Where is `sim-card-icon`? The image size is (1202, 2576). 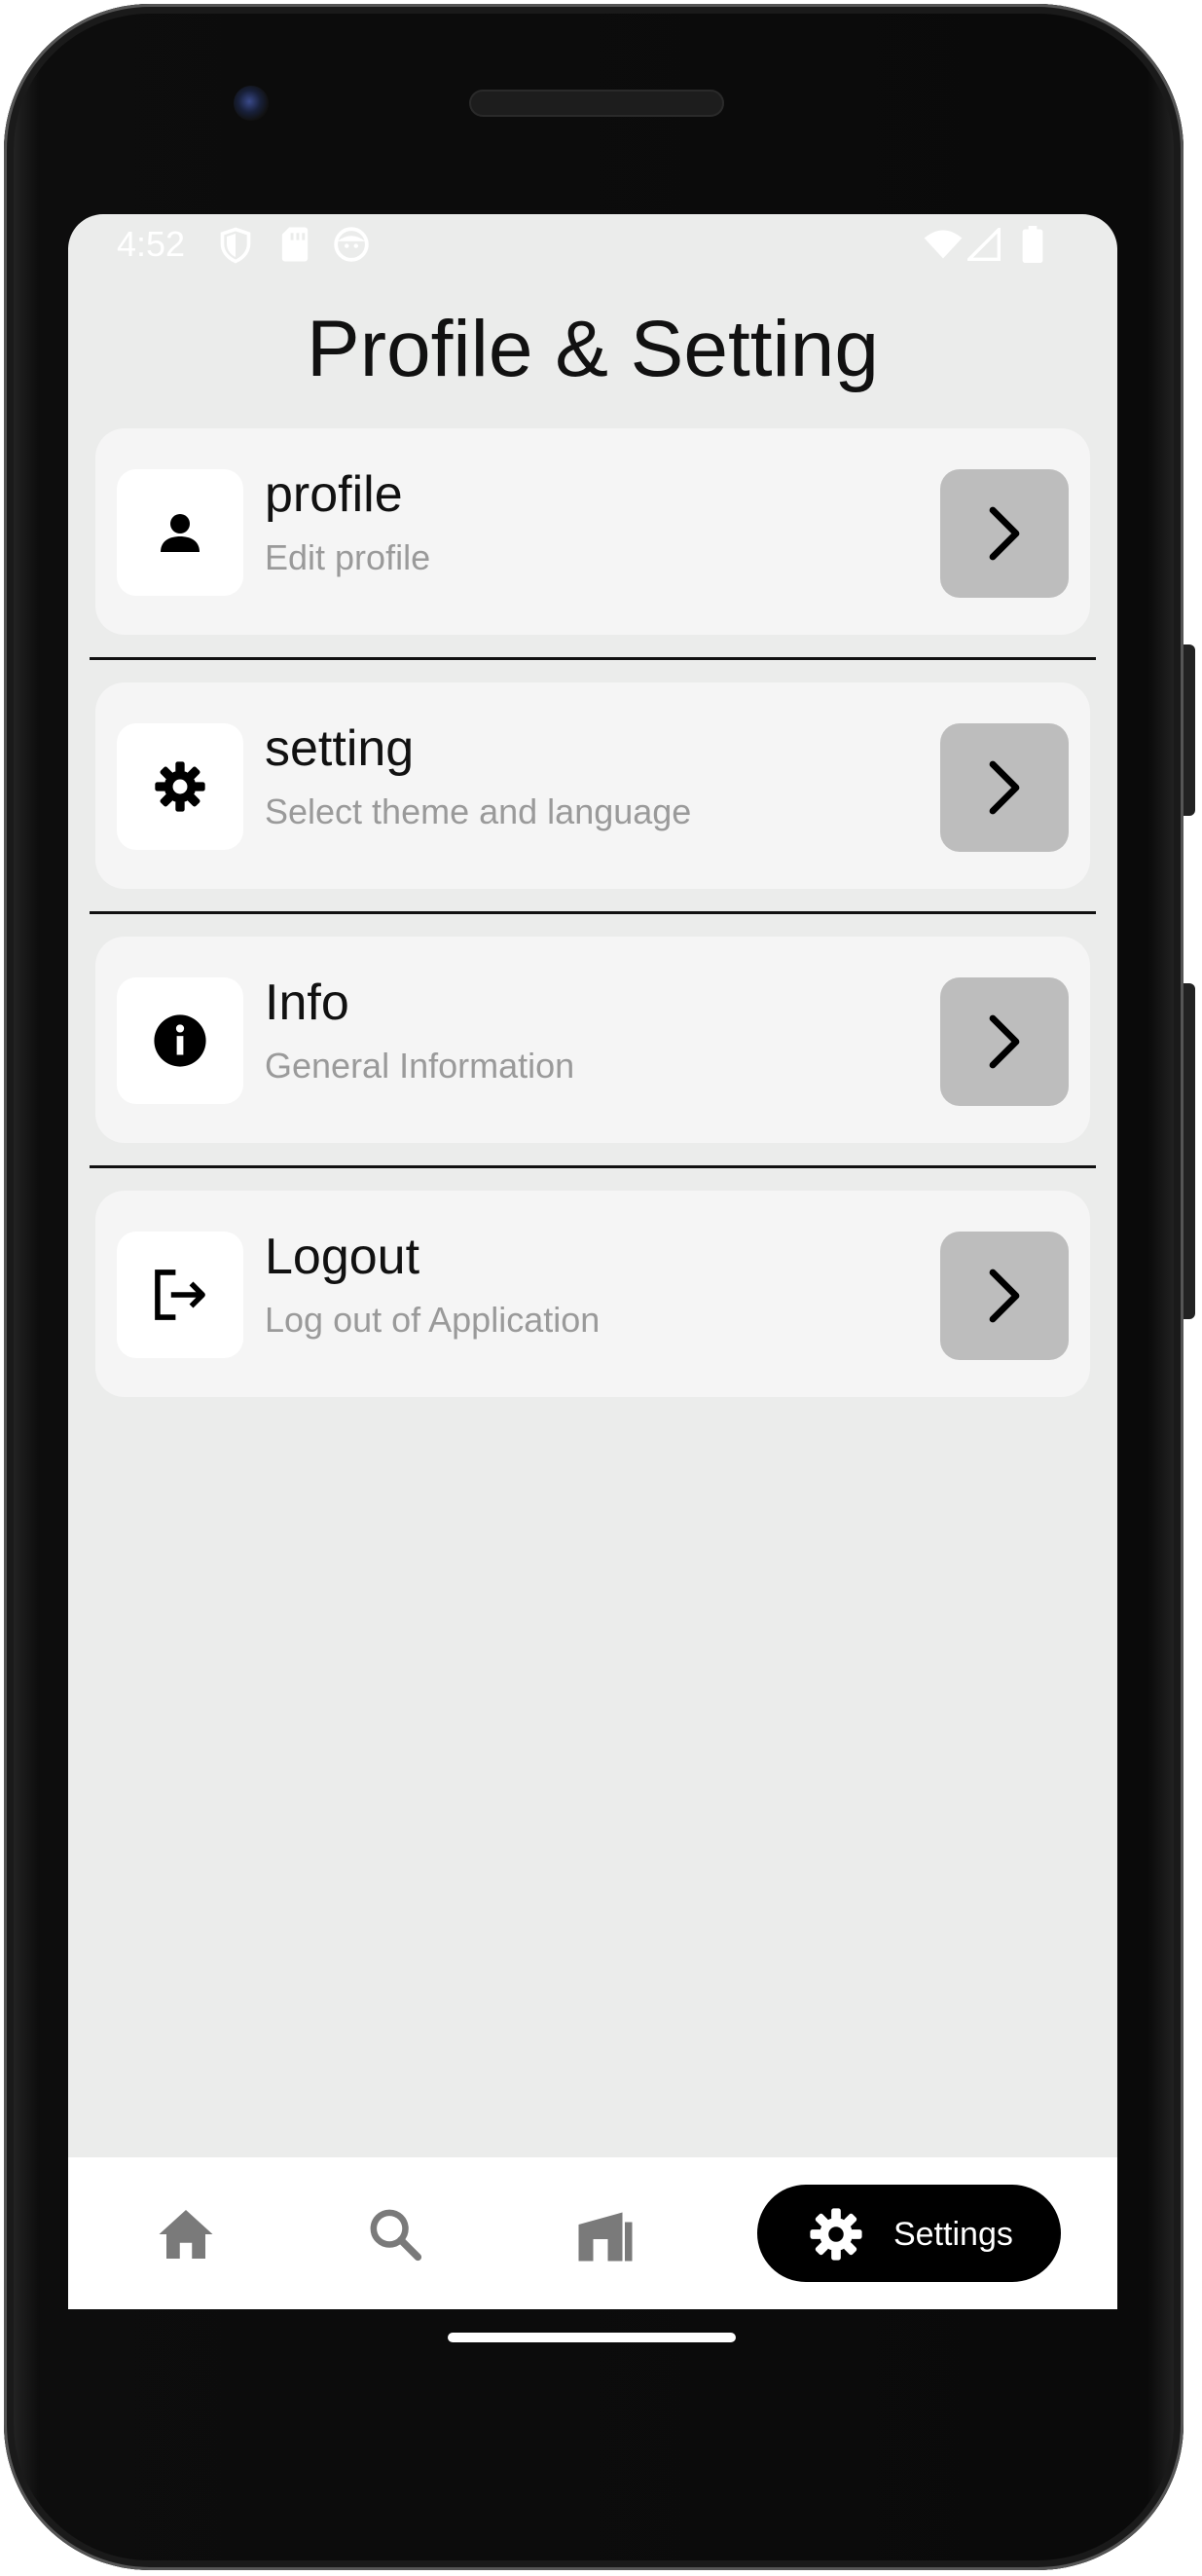 sim-card-icon is located at coordinates (295, 247).